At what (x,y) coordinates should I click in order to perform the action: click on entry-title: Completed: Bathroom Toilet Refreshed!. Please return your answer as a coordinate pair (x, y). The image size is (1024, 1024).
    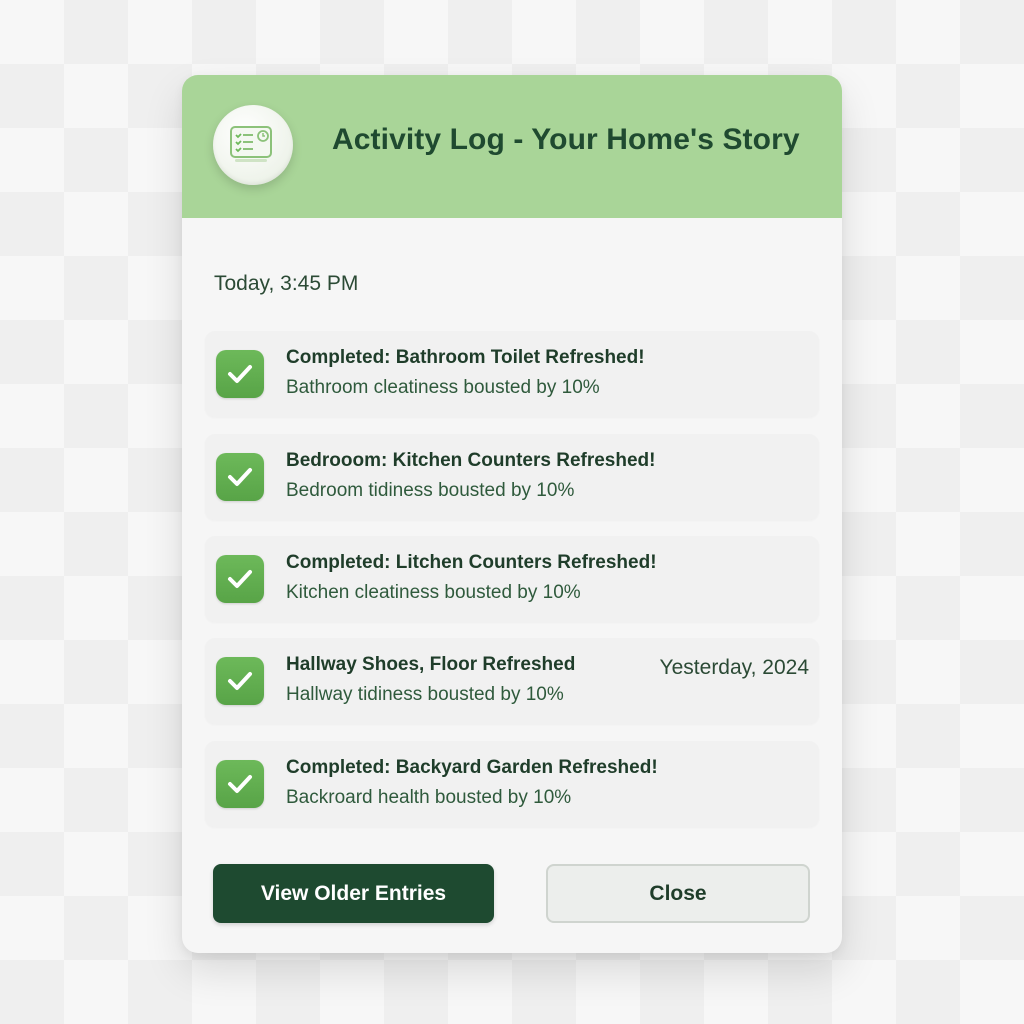
    Looking at the image, I should click on (465, 357).